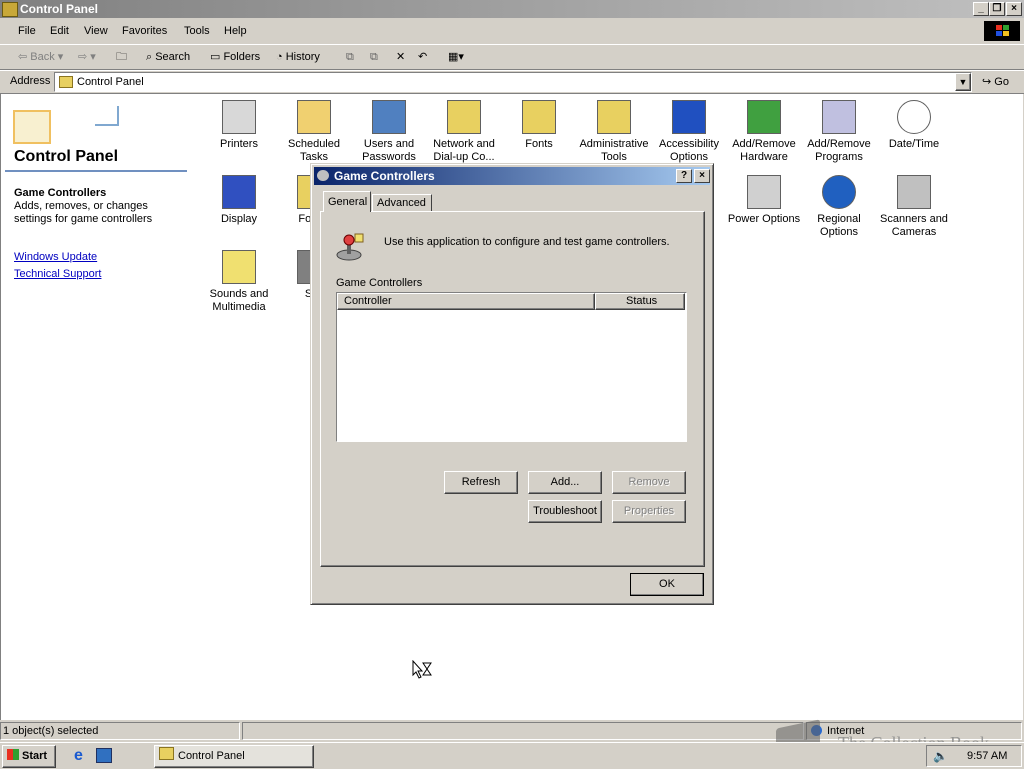 Image resolution: width=1024 pixels, height=769 pixels. I want to click on volume-icon: 🔈, so click(940, 756).